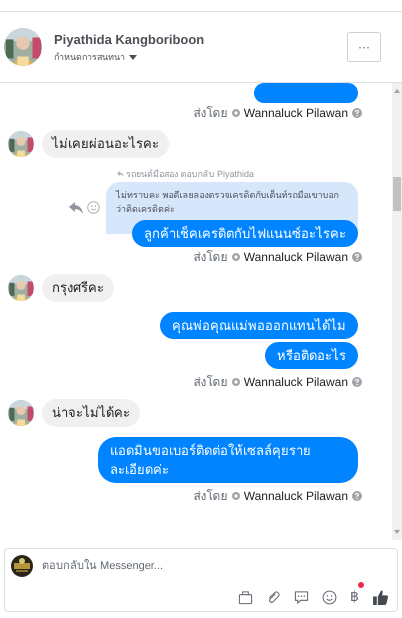 This screenshot has height=618, width=402. I want to click on thumbs-up-icon, so click(380, 597).